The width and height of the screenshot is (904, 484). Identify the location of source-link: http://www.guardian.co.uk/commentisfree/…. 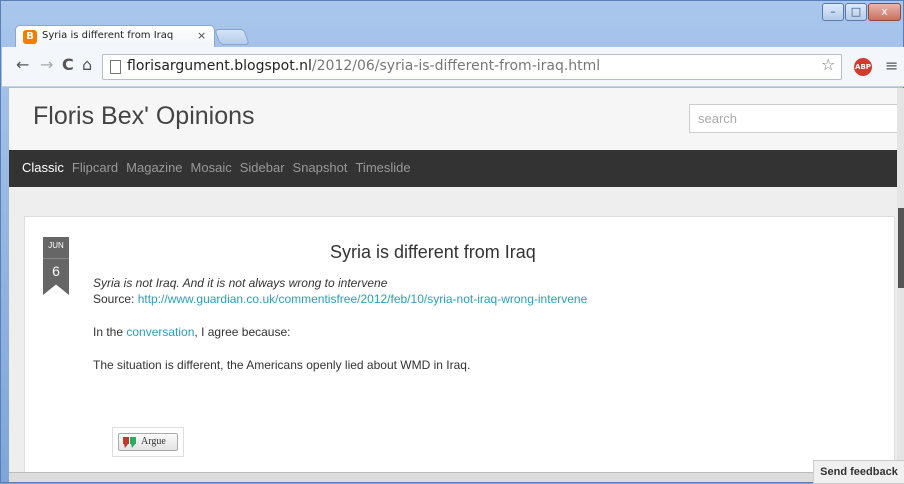
(363, 299).